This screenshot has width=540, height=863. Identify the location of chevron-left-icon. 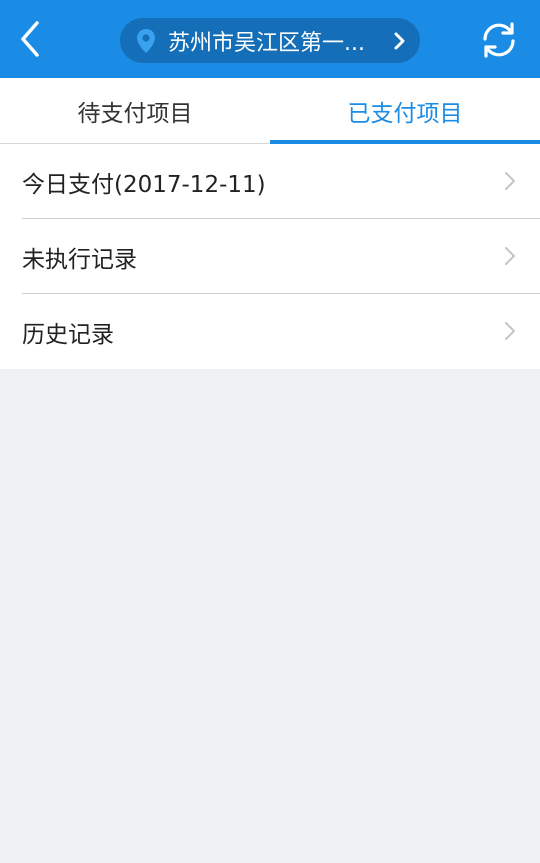
(30, 39).